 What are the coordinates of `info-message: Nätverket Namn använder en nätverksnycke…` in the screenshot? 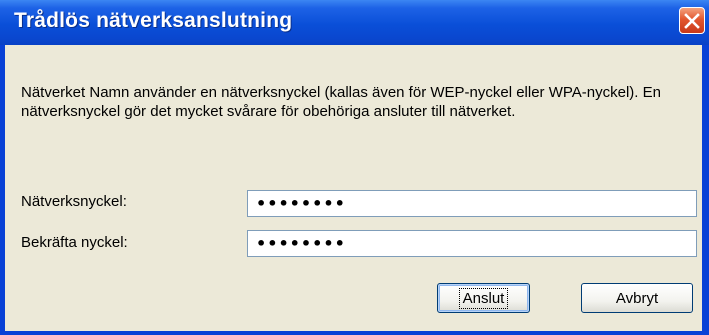 It's located at (341, 102).